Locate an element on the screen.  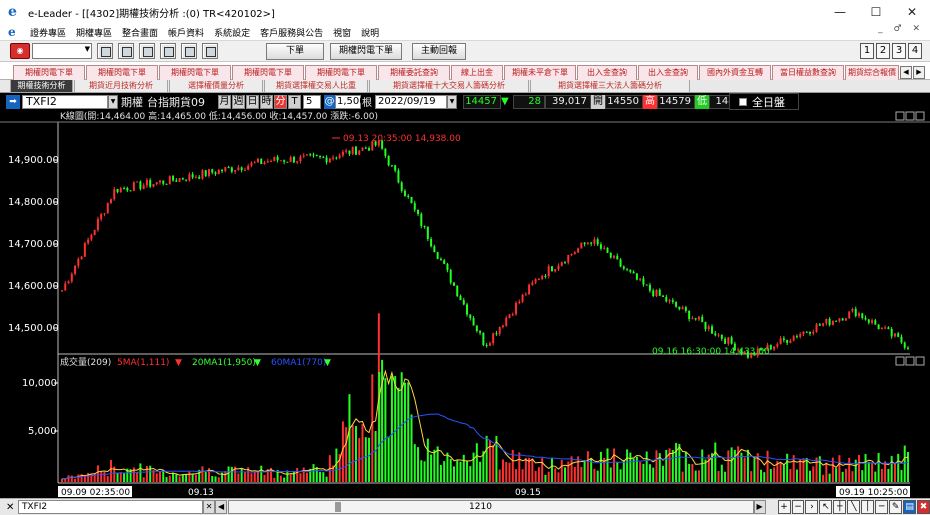
date-dropdown-button: ▼ is located at coordinates (452, 101).